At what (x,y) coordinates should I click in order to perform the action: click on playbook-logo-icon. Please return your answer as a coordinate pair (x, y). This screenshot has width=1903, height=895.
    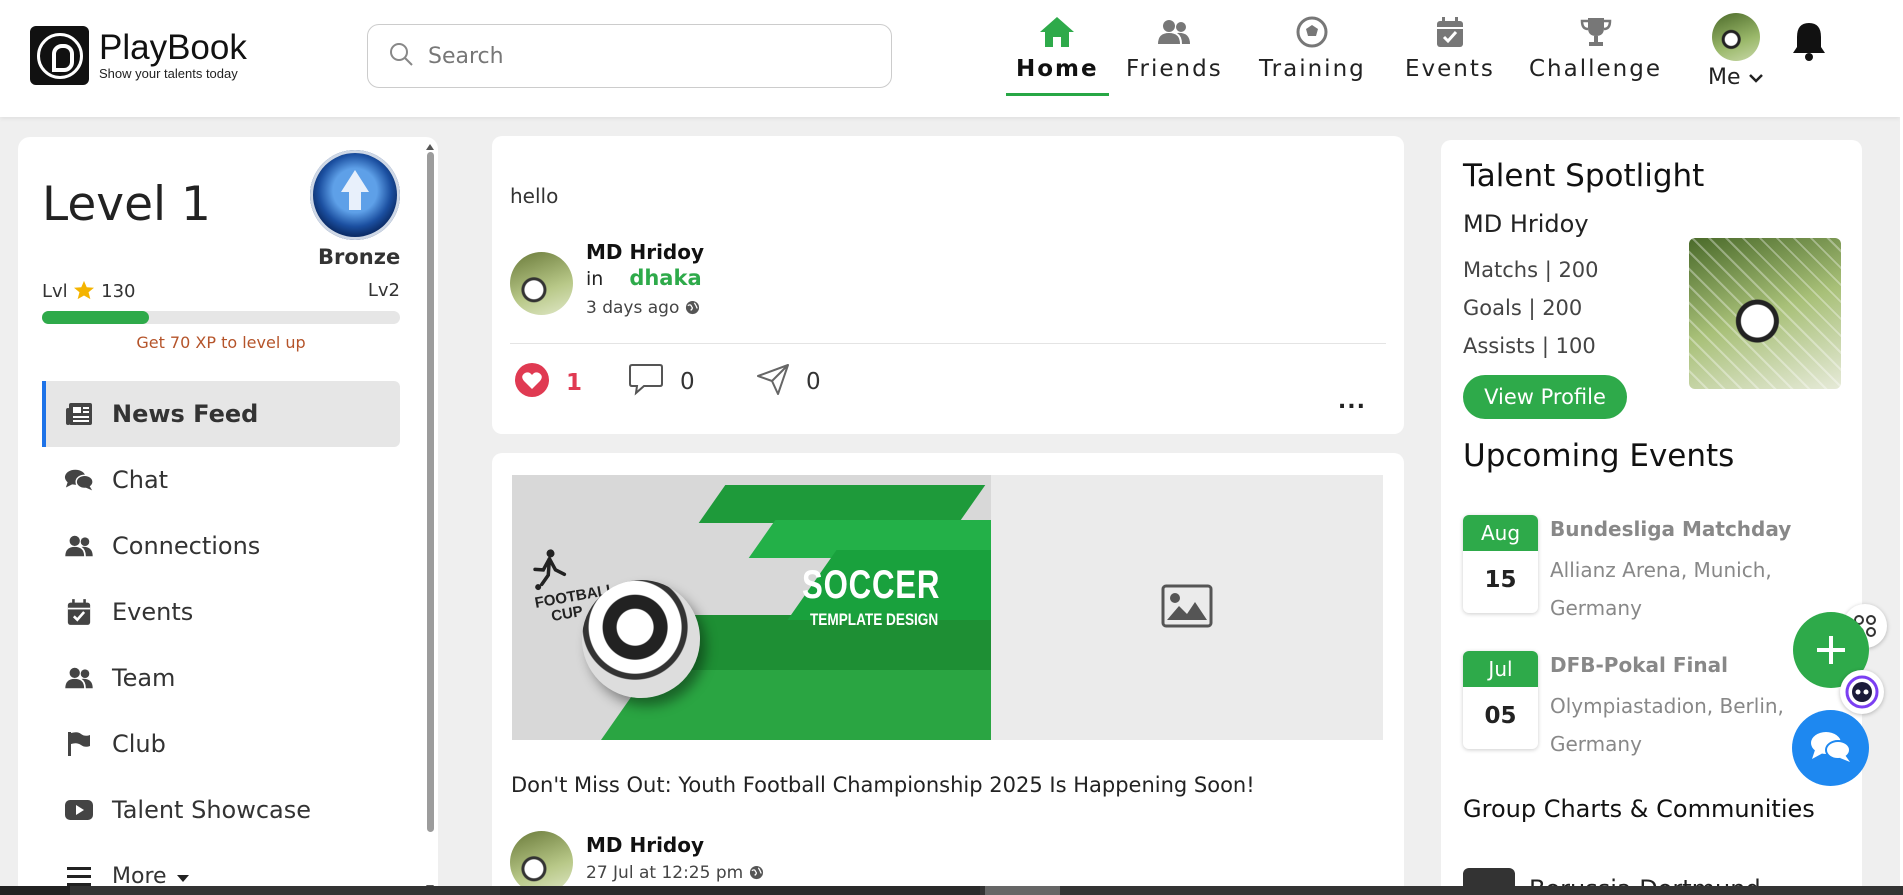
    Looking at the image, I should click on (59, 55).